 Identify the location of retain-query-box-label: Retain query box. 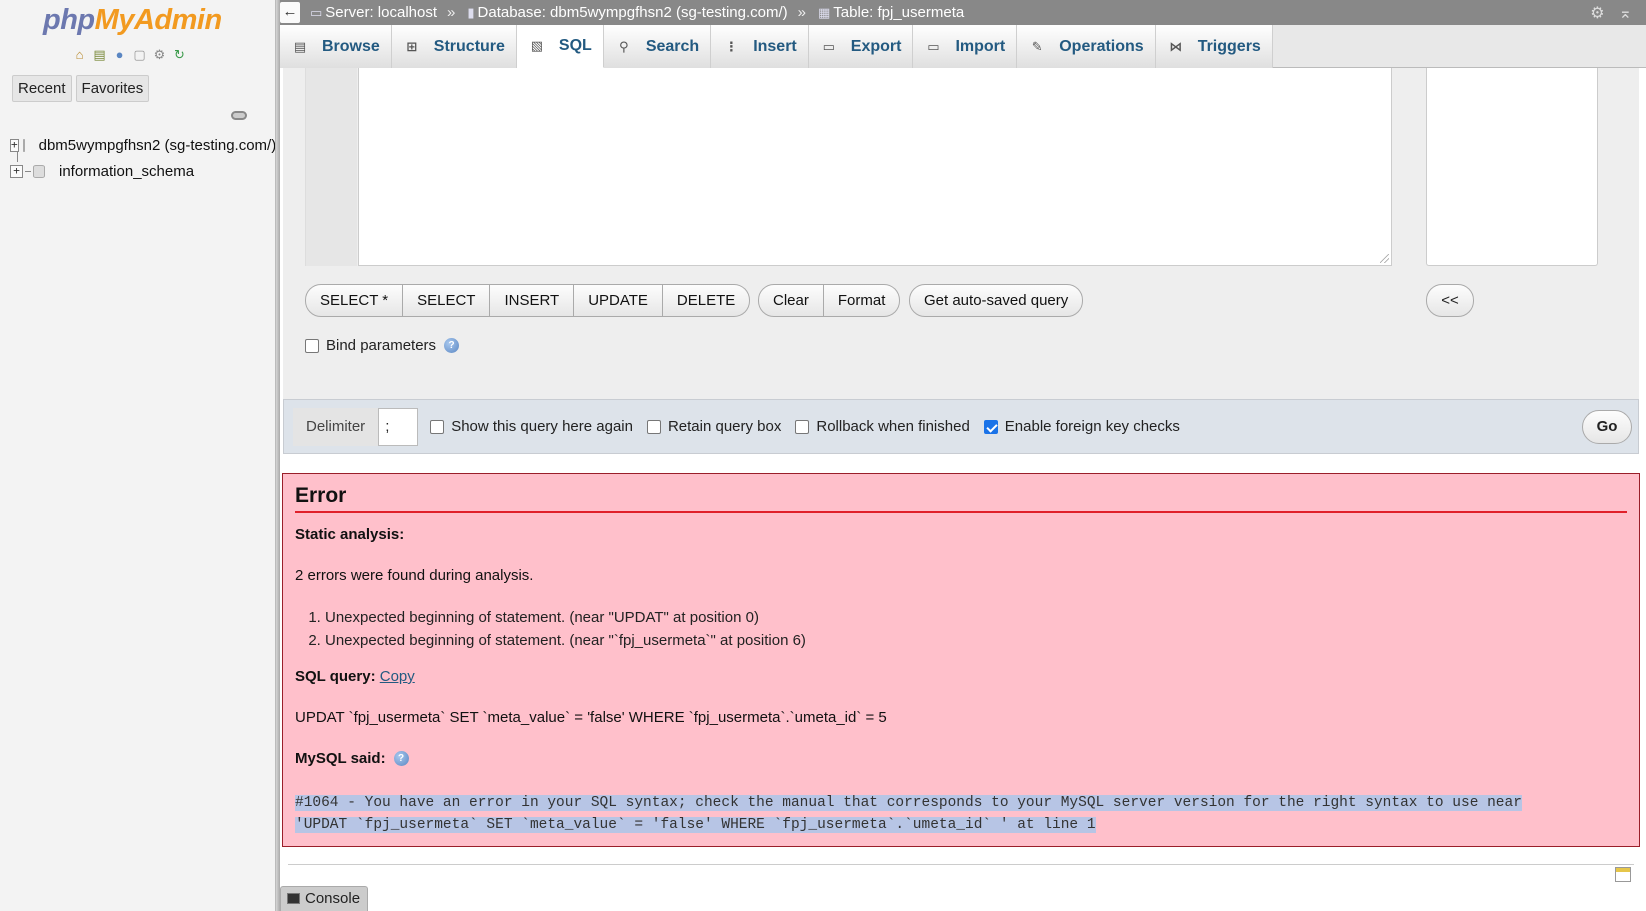
(724, 426).